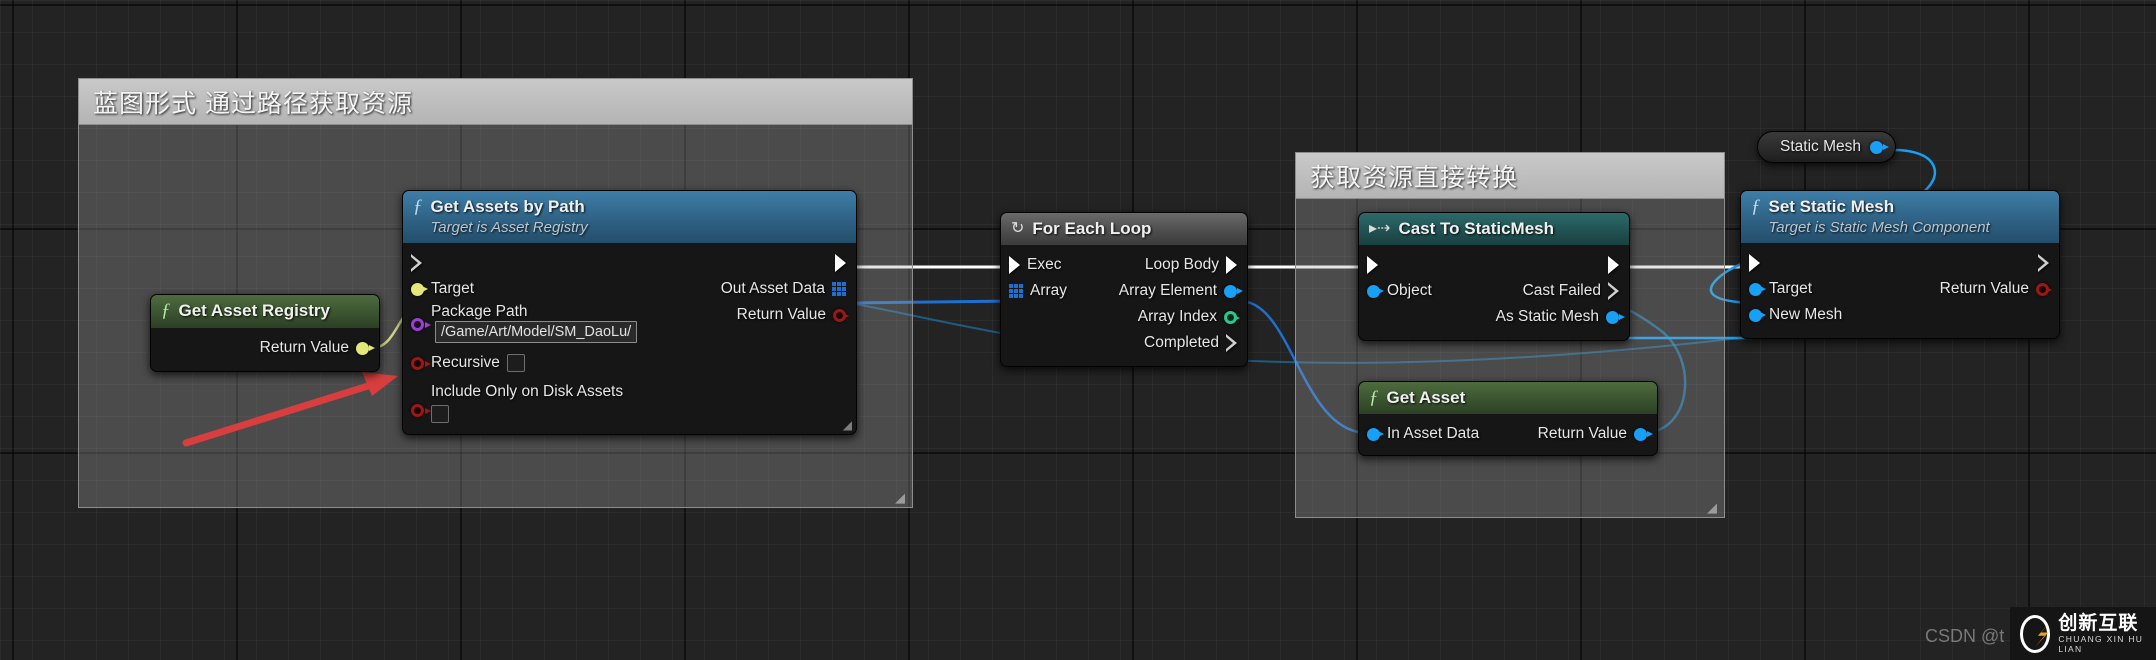  What do you see at coordinates (465, 362) in the screenshot?
I see `pin-label: Recursive` at bounding box center [465, 362].